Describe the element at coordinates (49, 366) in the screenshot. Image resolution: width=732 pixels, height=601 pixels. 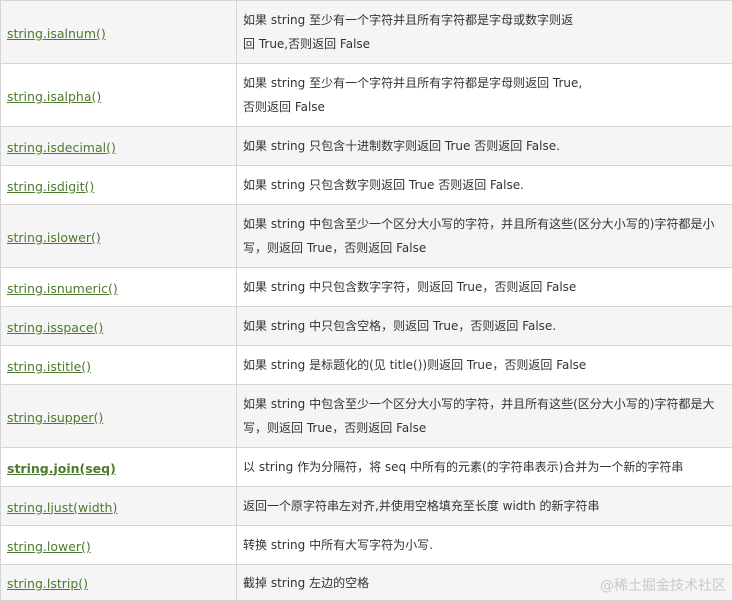
I see `method-link: string.istitle()` at that location.